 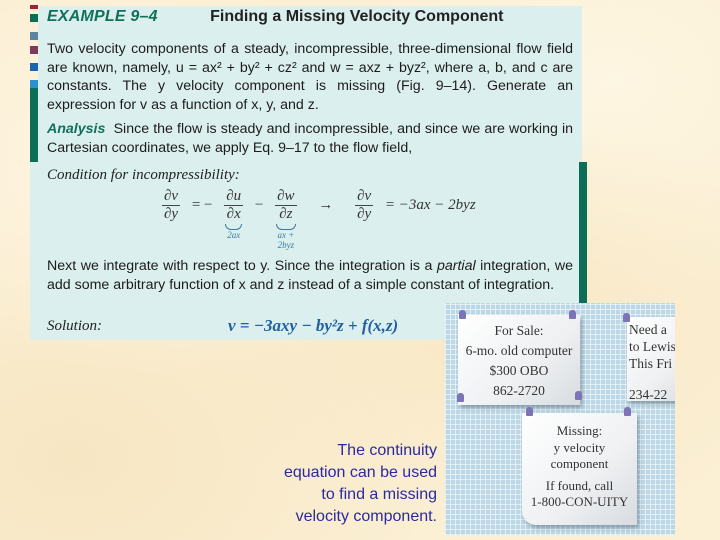 What do you see at coordinates (456, 266) in the screenshot?
I see `partial-emphasis: partial` at bounding box center [456, 266].